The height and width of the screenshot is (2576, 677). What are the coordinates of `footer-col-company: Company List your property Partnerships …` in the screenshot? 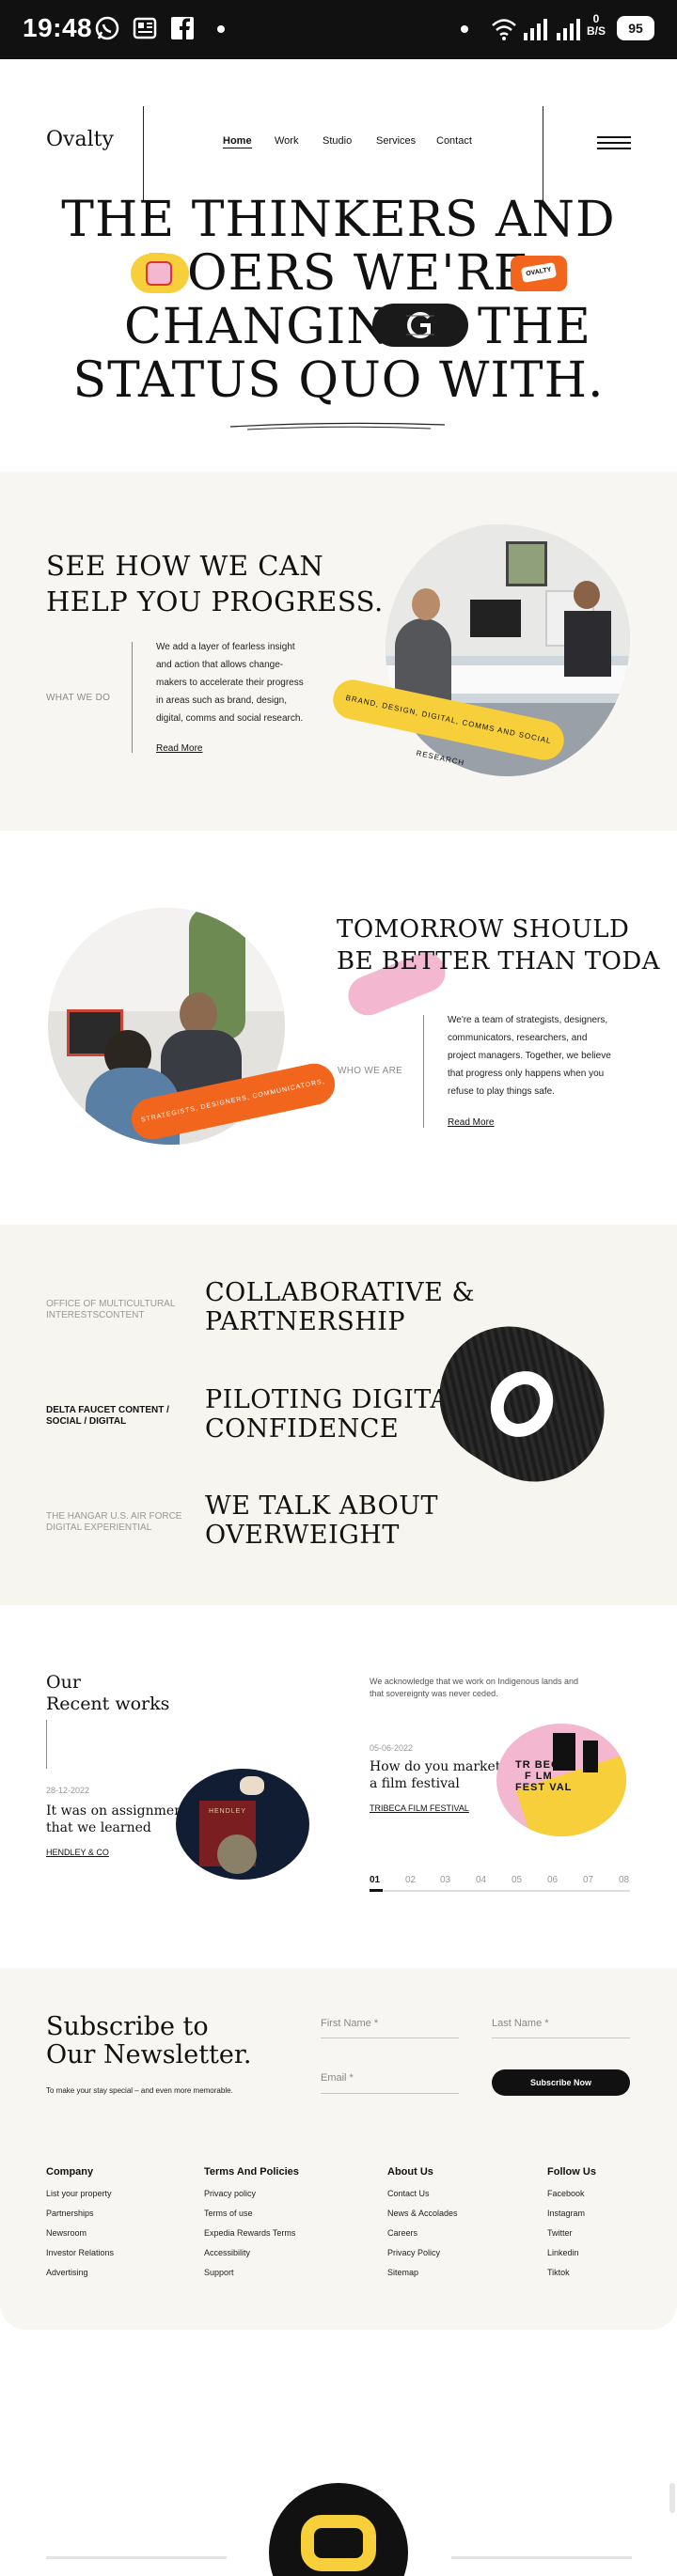 It's located at (80, 2221).